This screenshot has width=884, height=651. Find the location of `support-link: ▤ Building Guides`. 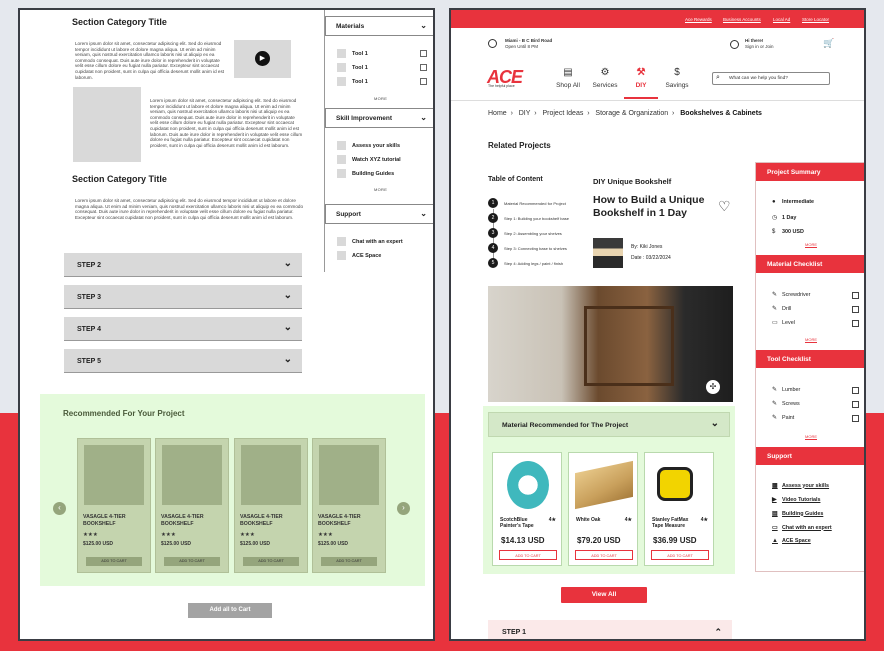

support-link: ▤ Building Guides is located at coordinates (797, 514).